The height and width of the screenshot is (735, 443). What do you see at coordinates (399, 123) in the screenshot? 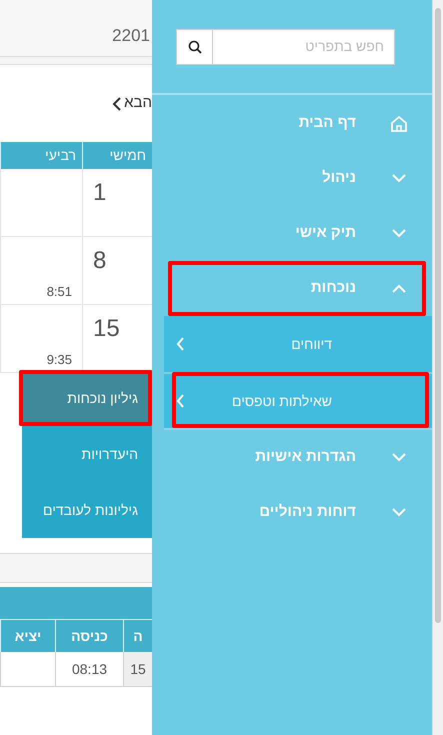
I see `home-icon` at bounding box center [399, 123].